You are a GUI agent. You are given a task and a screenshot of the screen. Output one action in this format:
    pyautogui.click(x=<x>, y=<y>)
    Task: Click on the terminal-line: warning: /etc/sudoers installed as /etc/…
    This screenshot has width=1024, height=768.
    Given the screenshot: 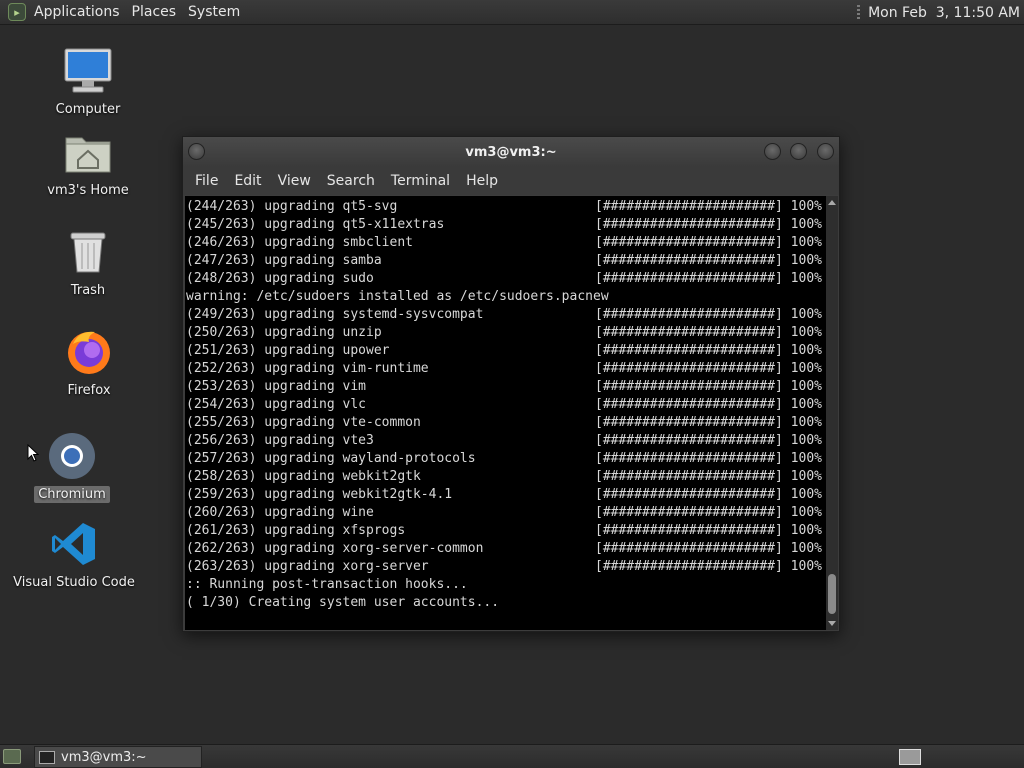 What is the action you would take?
    pyautogui.click(x=506, y=297)
    